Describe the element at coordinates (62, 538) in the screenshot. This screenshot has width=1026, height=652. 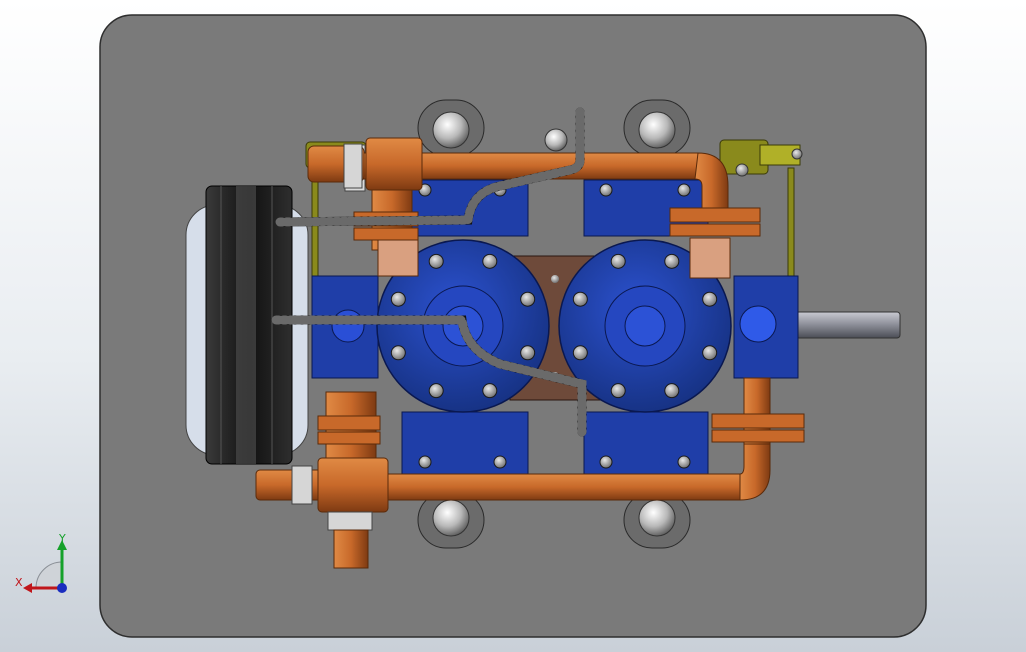
I see `y-axis-label: Y` at that location.